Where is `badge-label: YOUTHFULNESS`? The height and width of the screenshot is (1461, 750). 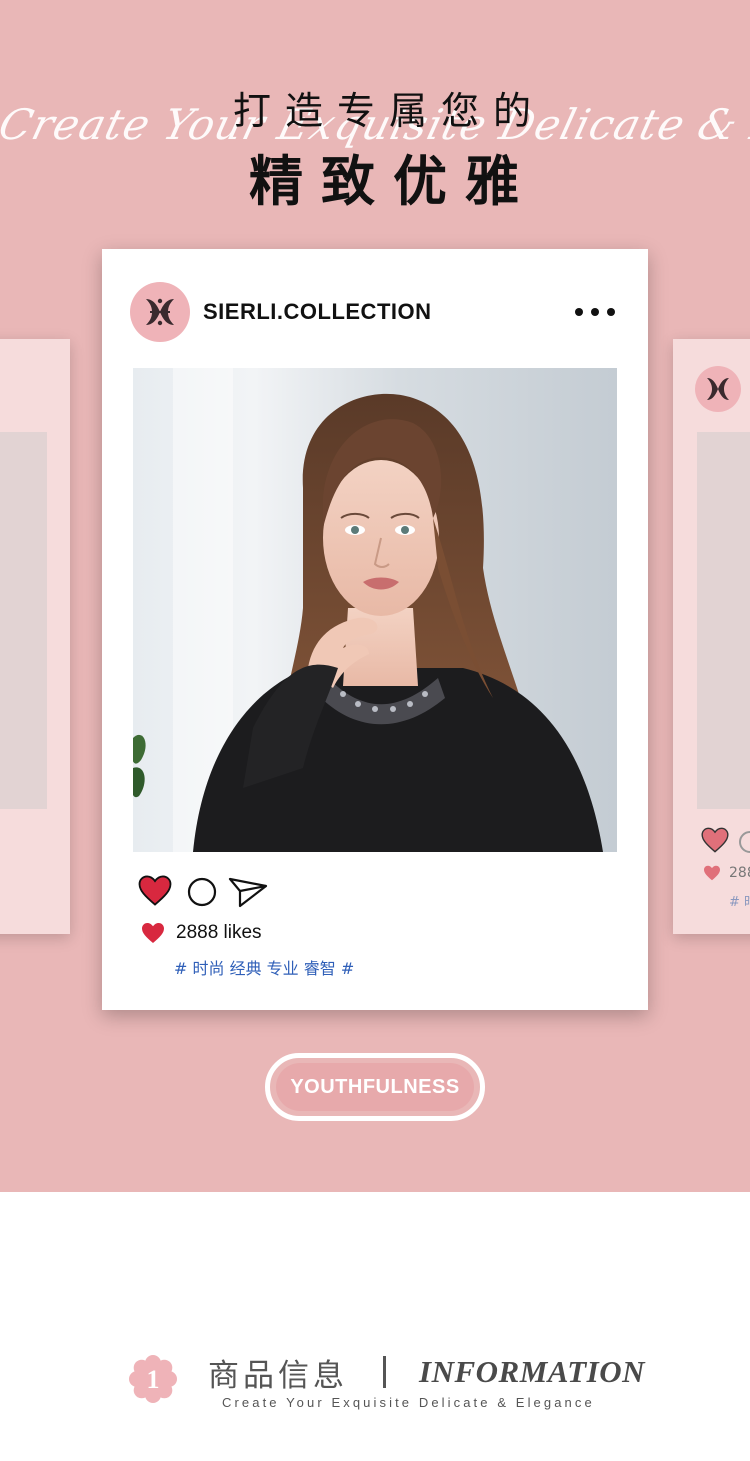
badge-label: YOUTHFULNESS is located at coordinates (375, 1087).